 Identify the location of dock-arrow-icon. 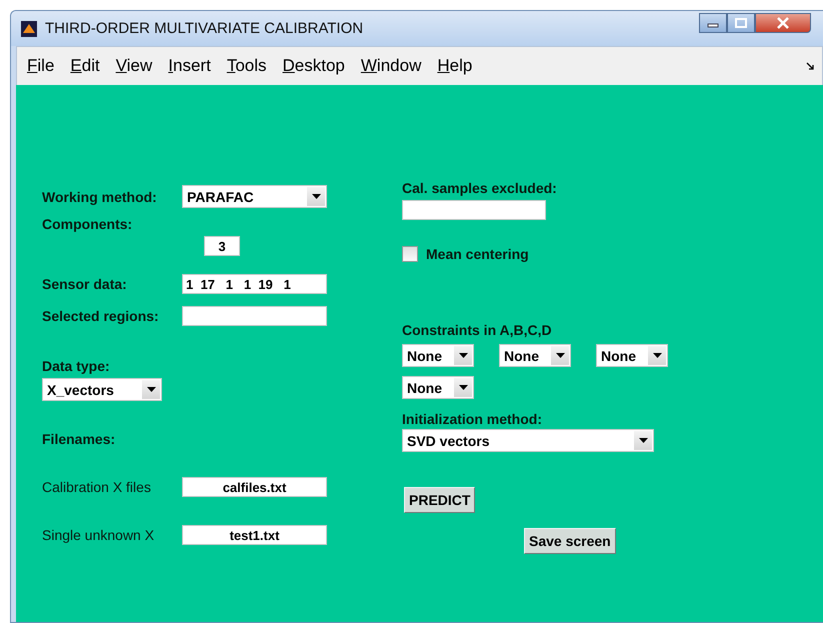
(810, 66).